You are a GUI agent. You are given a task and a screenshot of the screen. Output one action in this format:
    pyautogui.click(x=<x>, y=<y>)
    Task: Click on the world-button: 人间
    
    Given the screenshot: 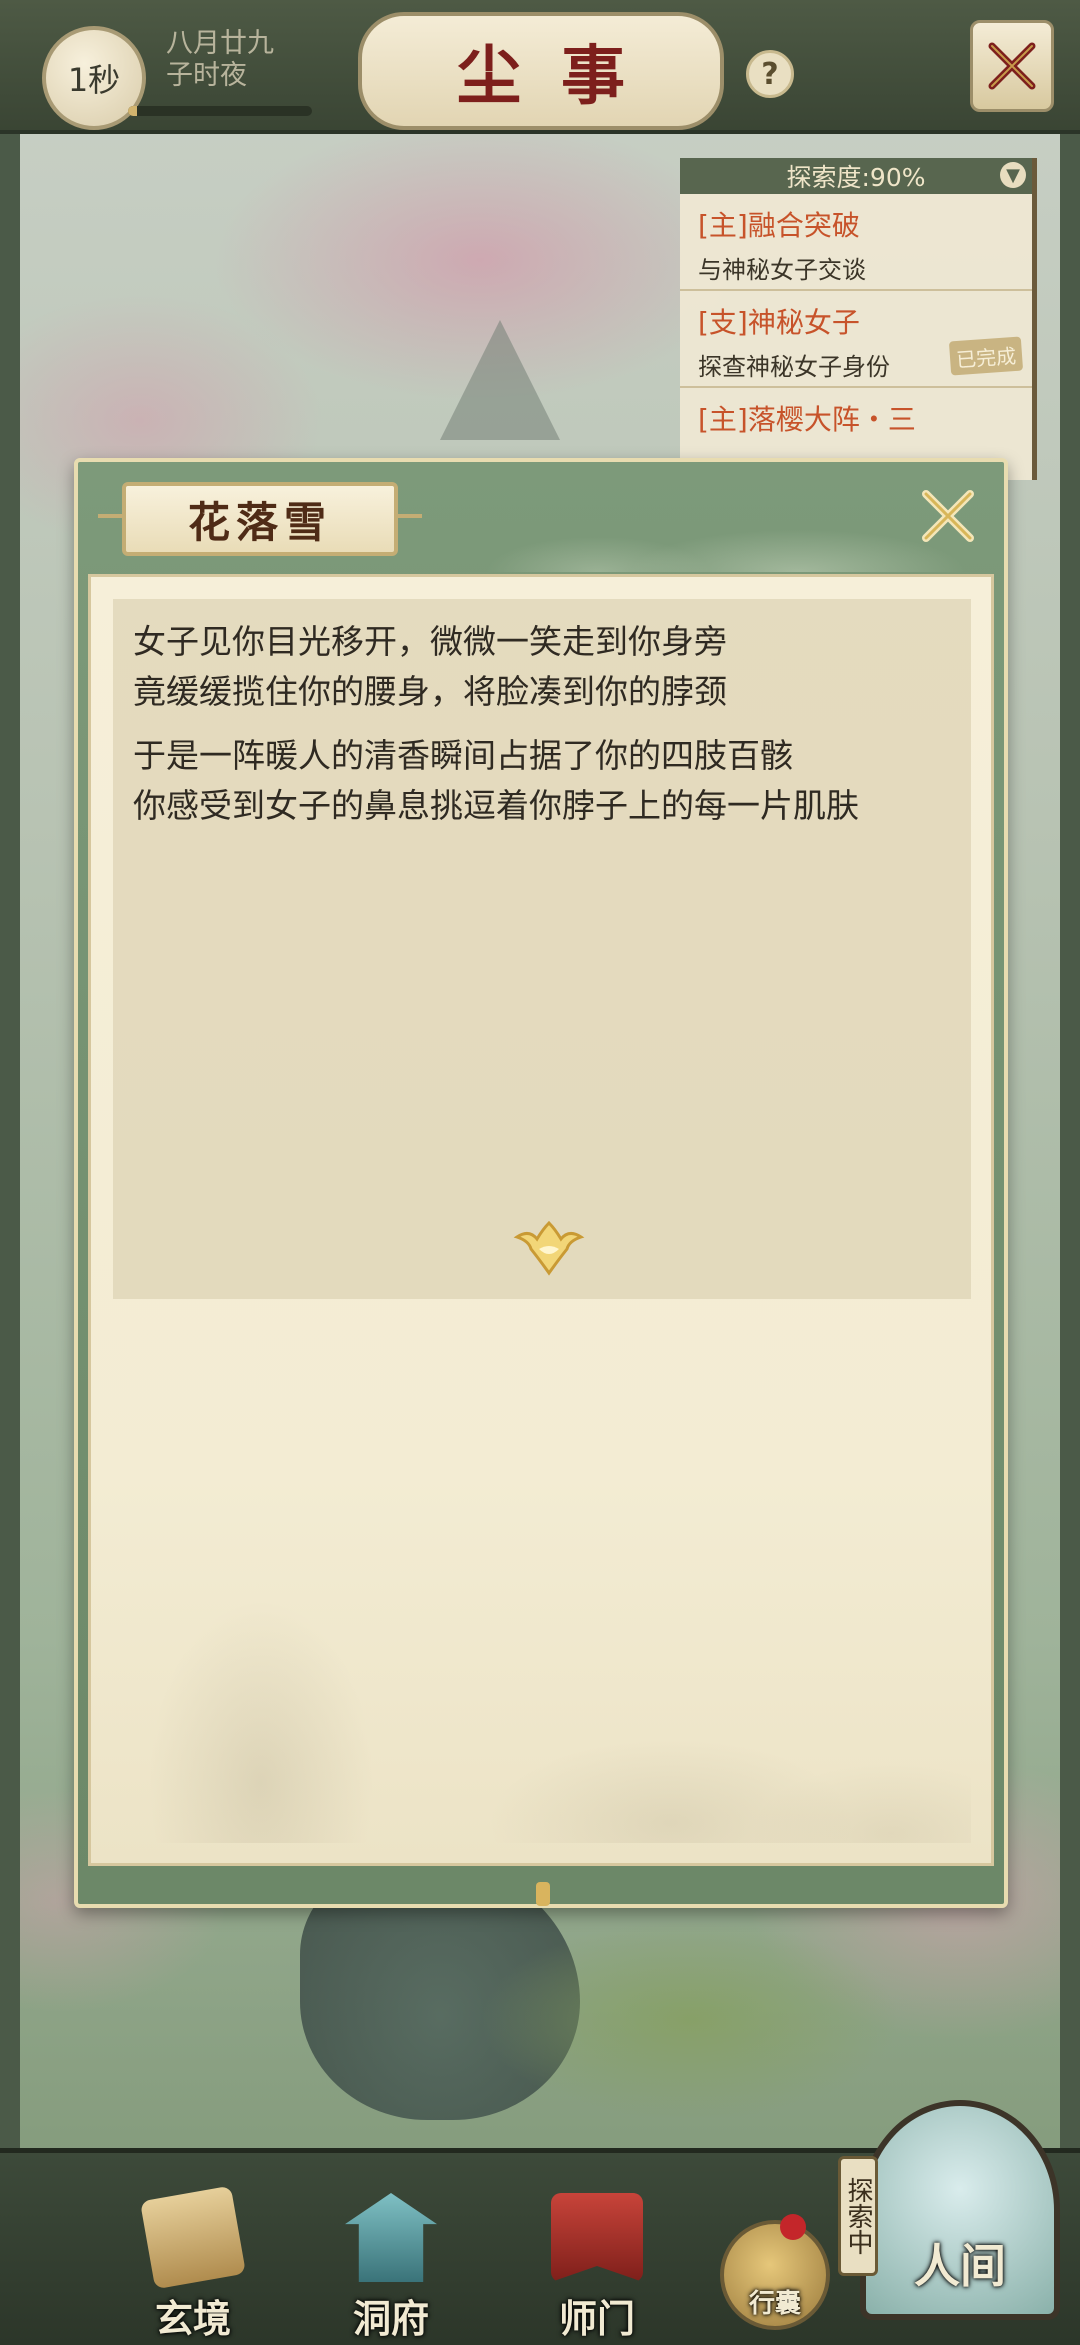 What is the action you would take?
    pyautogui.click(x=960, y=2210)
    